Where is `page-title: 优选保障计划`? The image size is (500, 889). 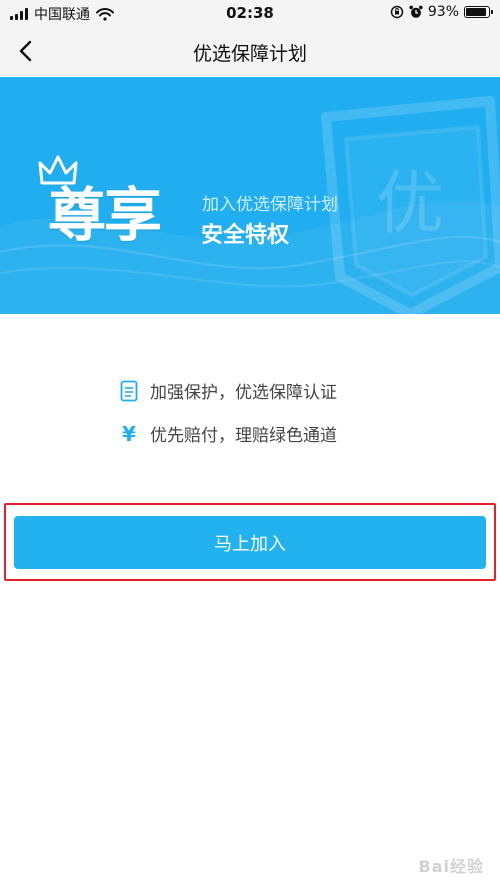
page-title: 优选保障计划 is located at coordinates (249, 54).